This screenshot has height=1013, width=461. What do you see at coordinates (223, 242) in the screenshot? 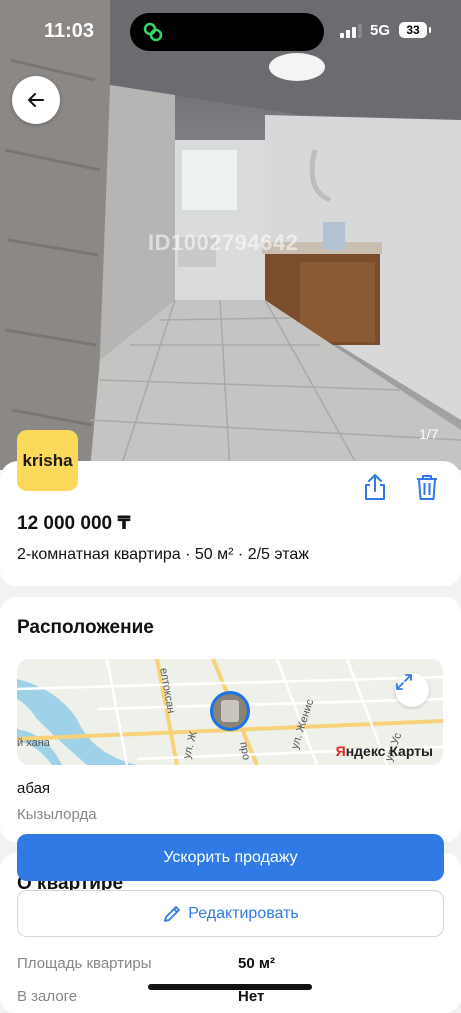
I see `photo-watermark: ID1002794642` at bounding box center [223, 242].